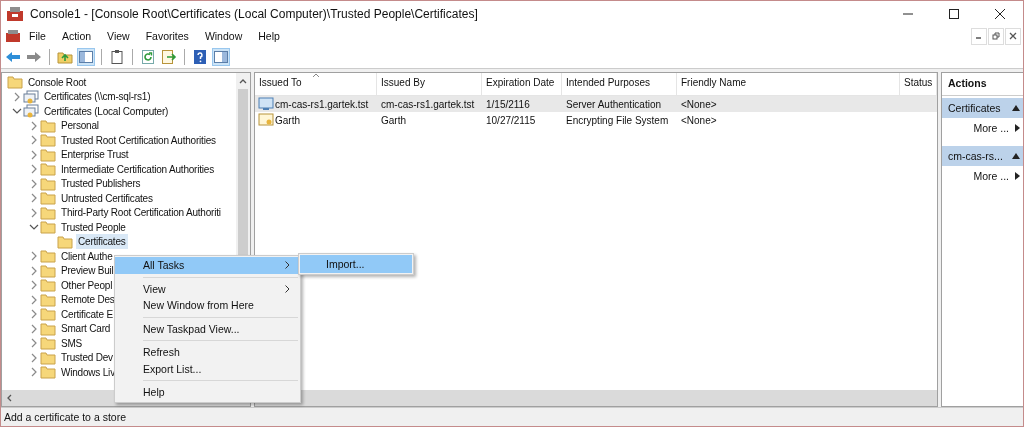 This screenshot has width=1024, height=427. What do you see at coordinates (512, 416) in the screenshot?
I see `status-bar: Add a certificate to a store` at bounding box center [512, 416].